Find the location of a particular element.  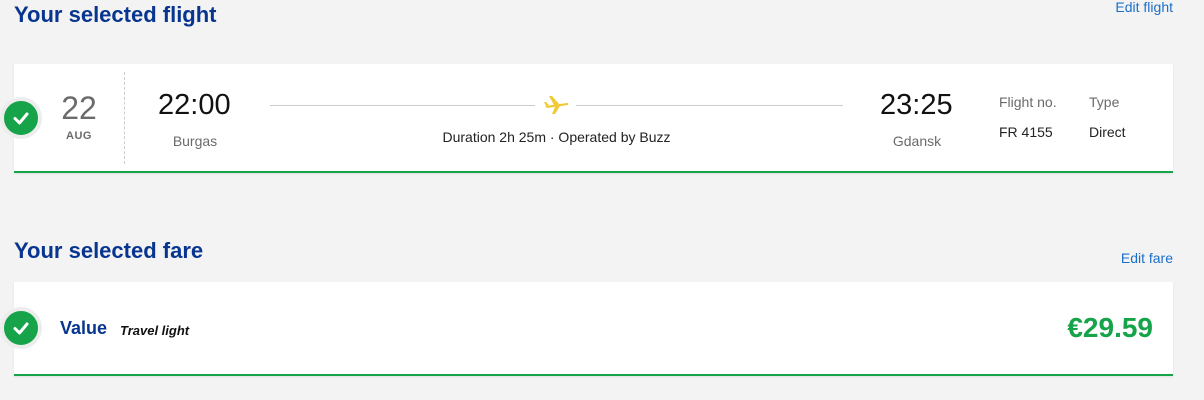

edit-fare-link: Edit fare is located at coordinates (1147, 258).